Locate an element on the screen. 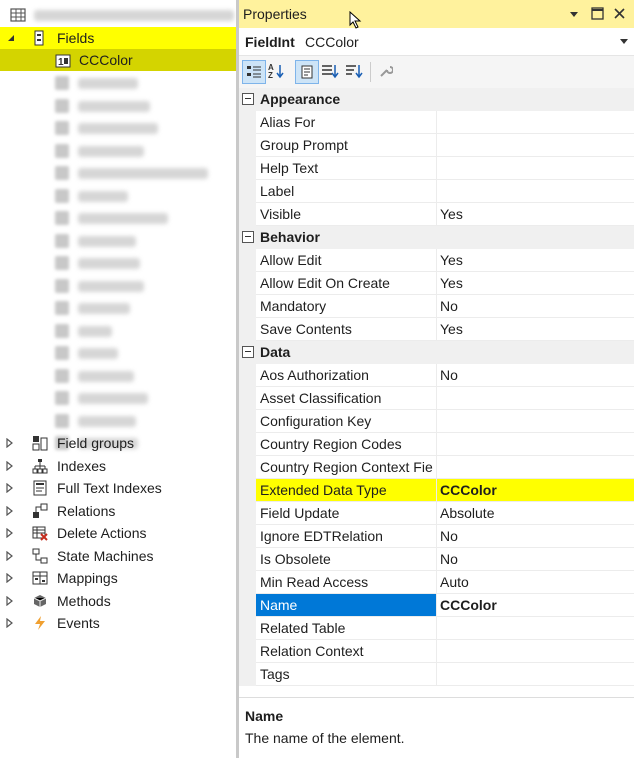 This screenshot has height=759, width=634. dropdown-arrow-icon is located at coordinates (574, 14).